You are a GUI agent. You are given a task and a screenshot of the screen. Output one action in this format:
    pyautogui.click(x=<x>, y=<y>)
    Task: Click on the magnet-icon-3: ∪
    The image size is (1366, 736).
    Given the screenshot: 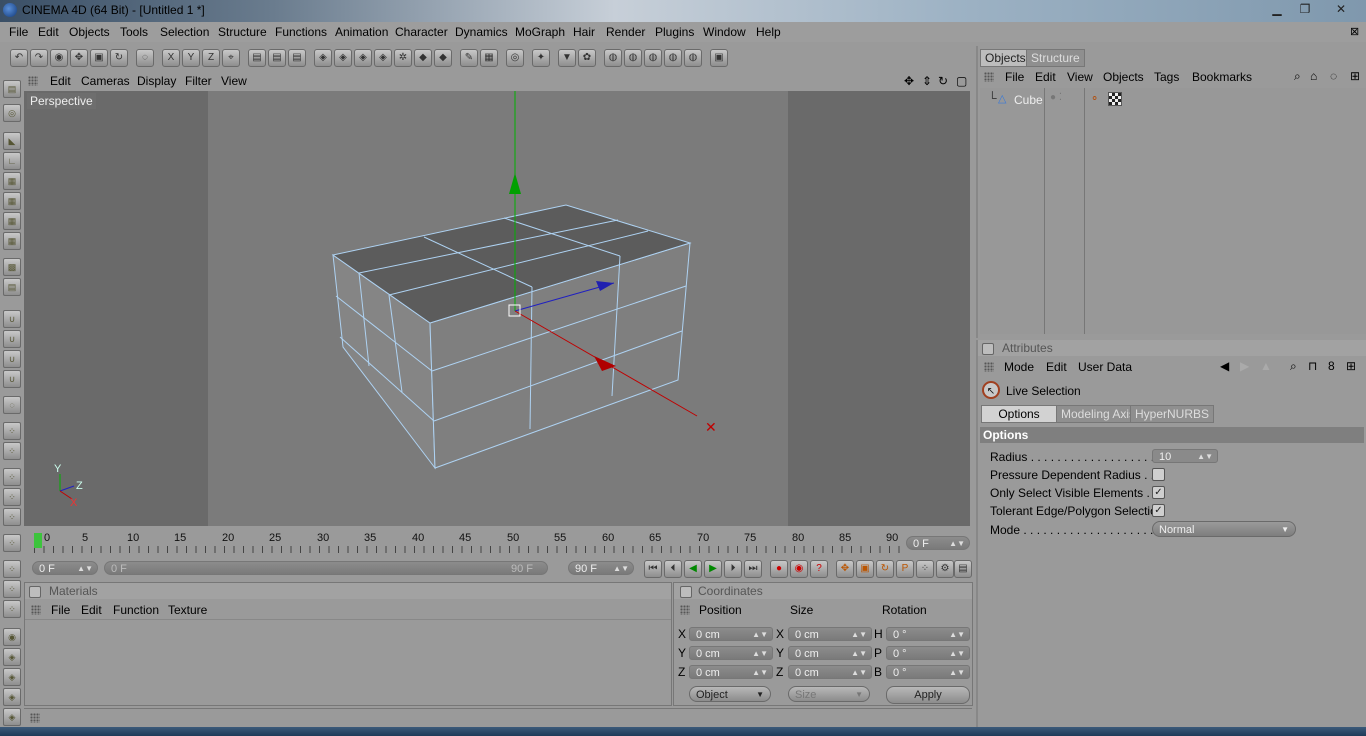 What is the action you would take?
    pyautogui.click(x=12, y=359)
    